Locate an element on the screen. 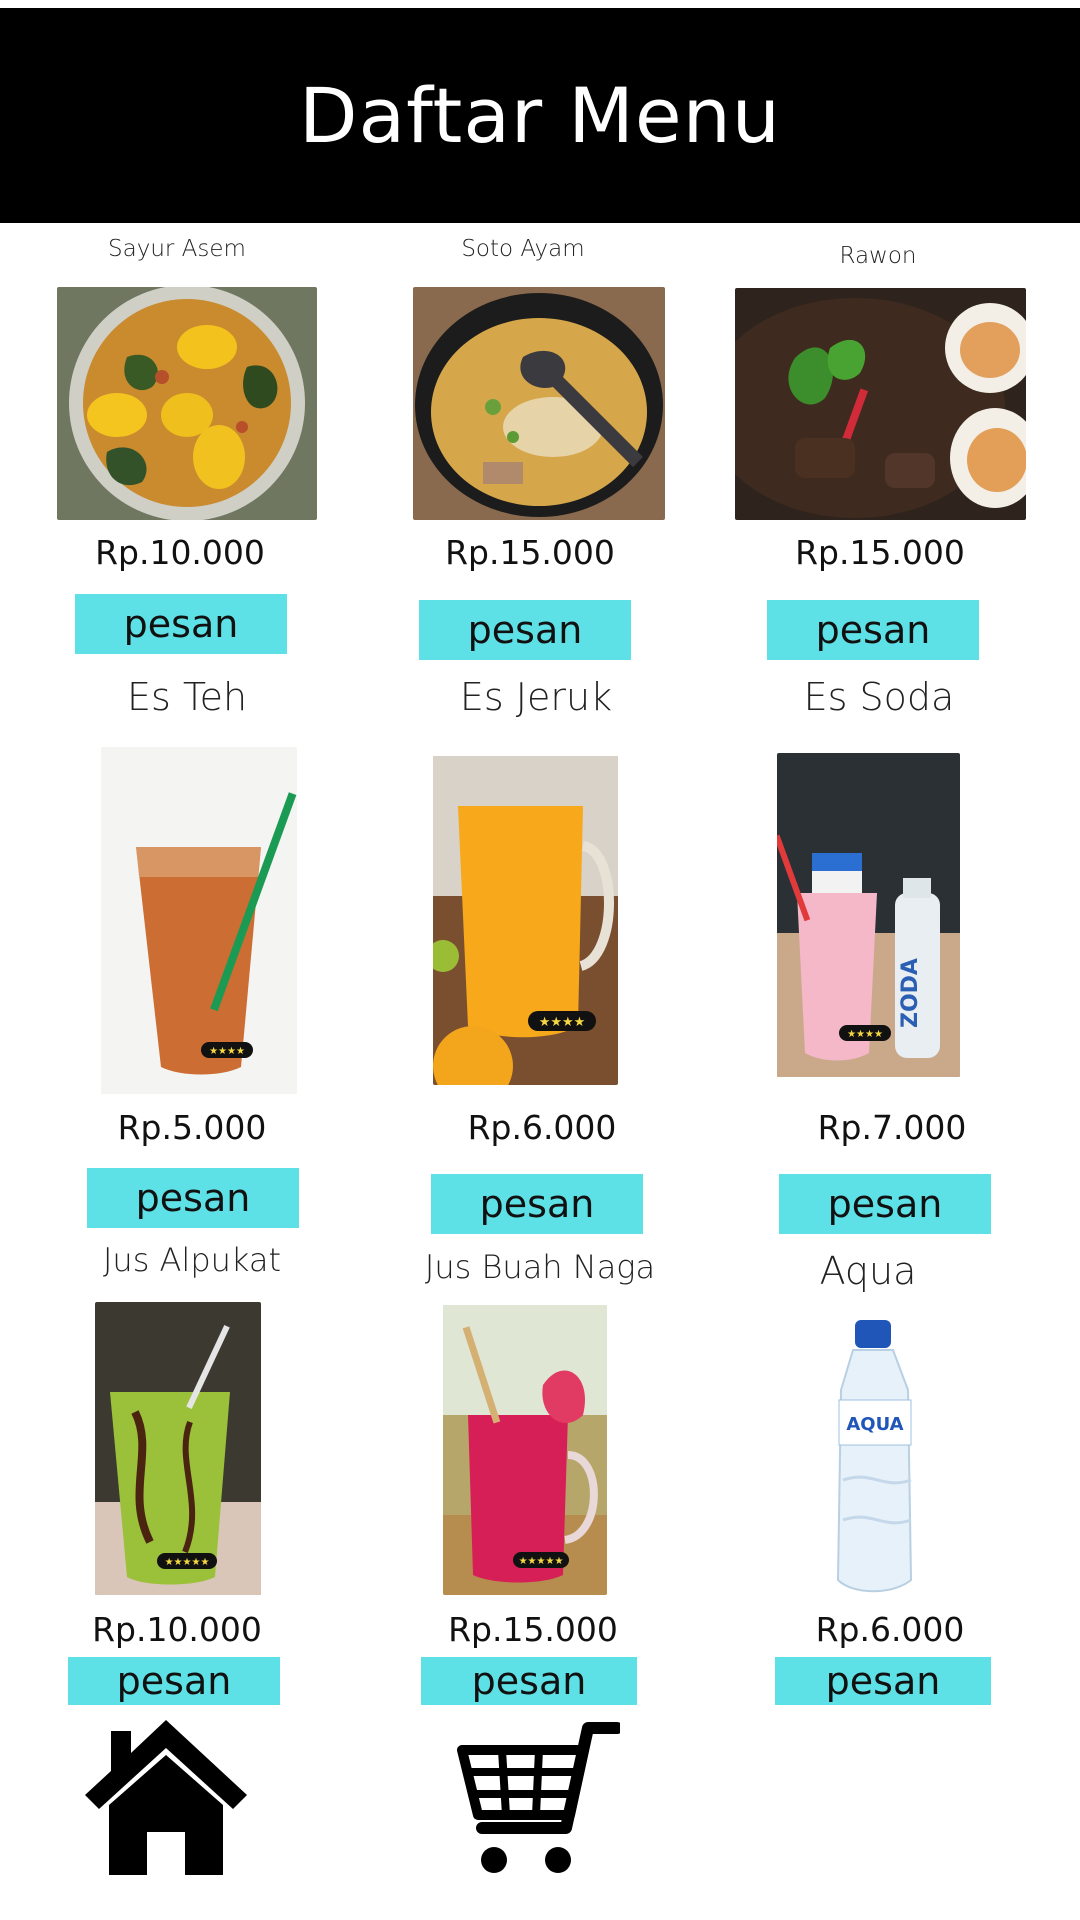 Image resolution: width=1080 pixels, height=1920 pixels. menu-item-name: Es Teh is located at coordinates (187, 697).